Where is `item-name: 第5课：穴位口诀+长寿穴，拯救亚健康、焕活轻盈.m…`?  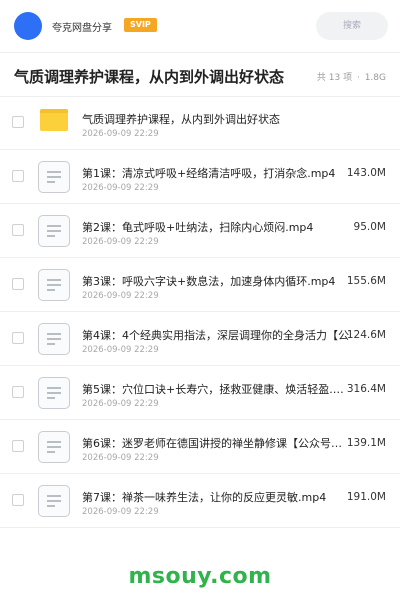 item-name: 第5课：穴位口诀+长寿穴，拯救亚健康、焕活轻盈.m… is located at coordinates (217, 389).